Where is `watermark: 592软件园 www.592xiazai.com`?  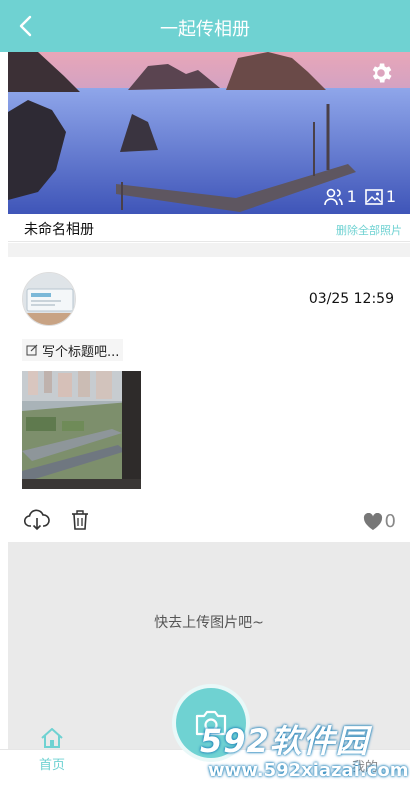 watermark: 592软件园 www.592xiazai.com is located at coordinates (303, 752).